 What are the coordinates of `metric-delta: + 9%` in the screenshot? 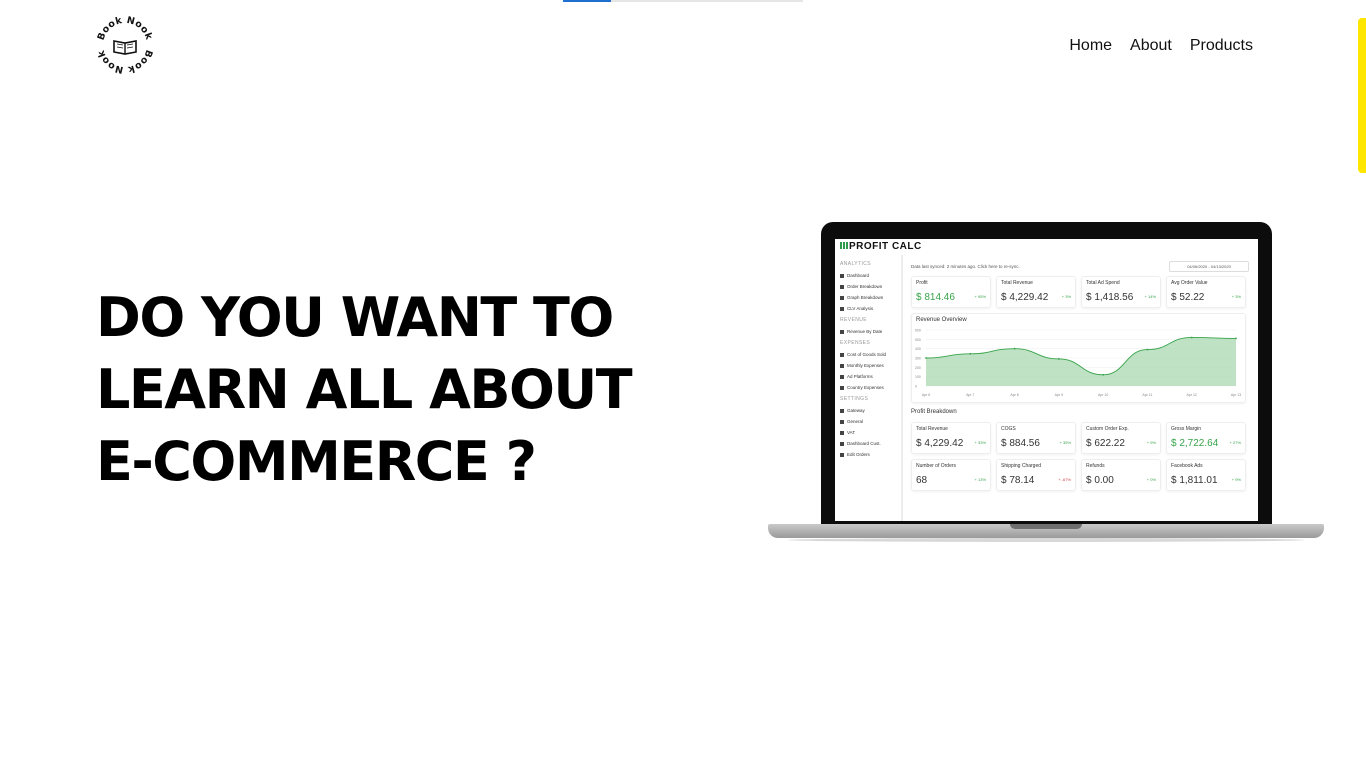 It's located at (1151, 442).